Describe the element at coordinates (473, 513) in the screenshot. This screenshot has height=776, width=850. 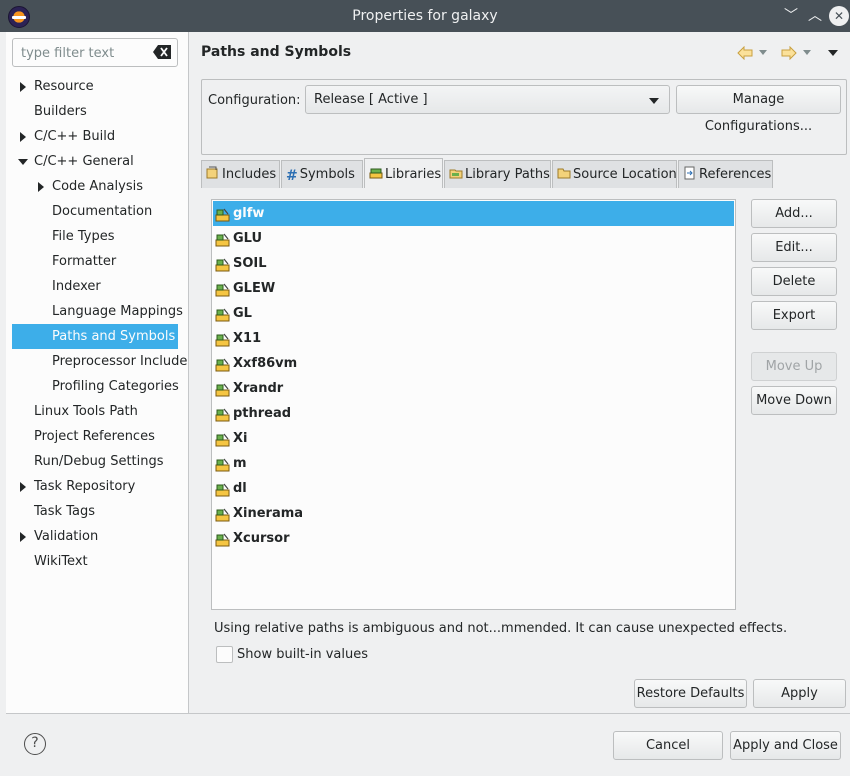
I see `library-row: Xinerama` at that location.